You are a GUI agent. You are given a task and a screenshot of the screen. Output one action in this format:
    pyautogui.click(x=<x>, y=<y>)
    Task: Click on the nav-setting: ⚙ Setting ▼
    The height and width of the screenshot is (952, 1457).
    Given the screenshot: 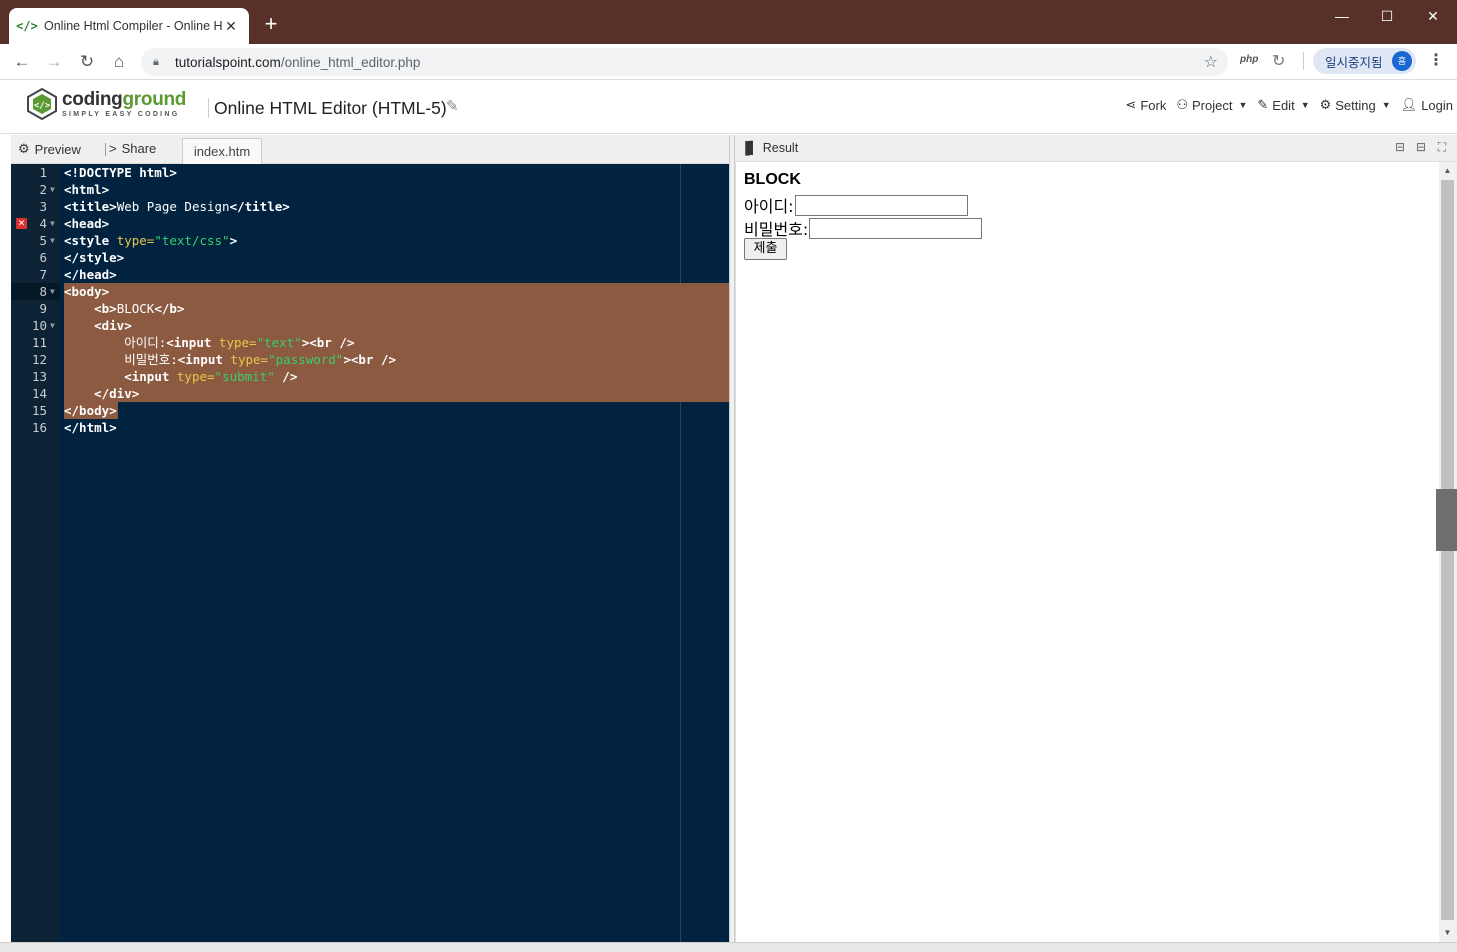 What is the action you would take?
    pyautogui.click(x=1355, y=105)
    